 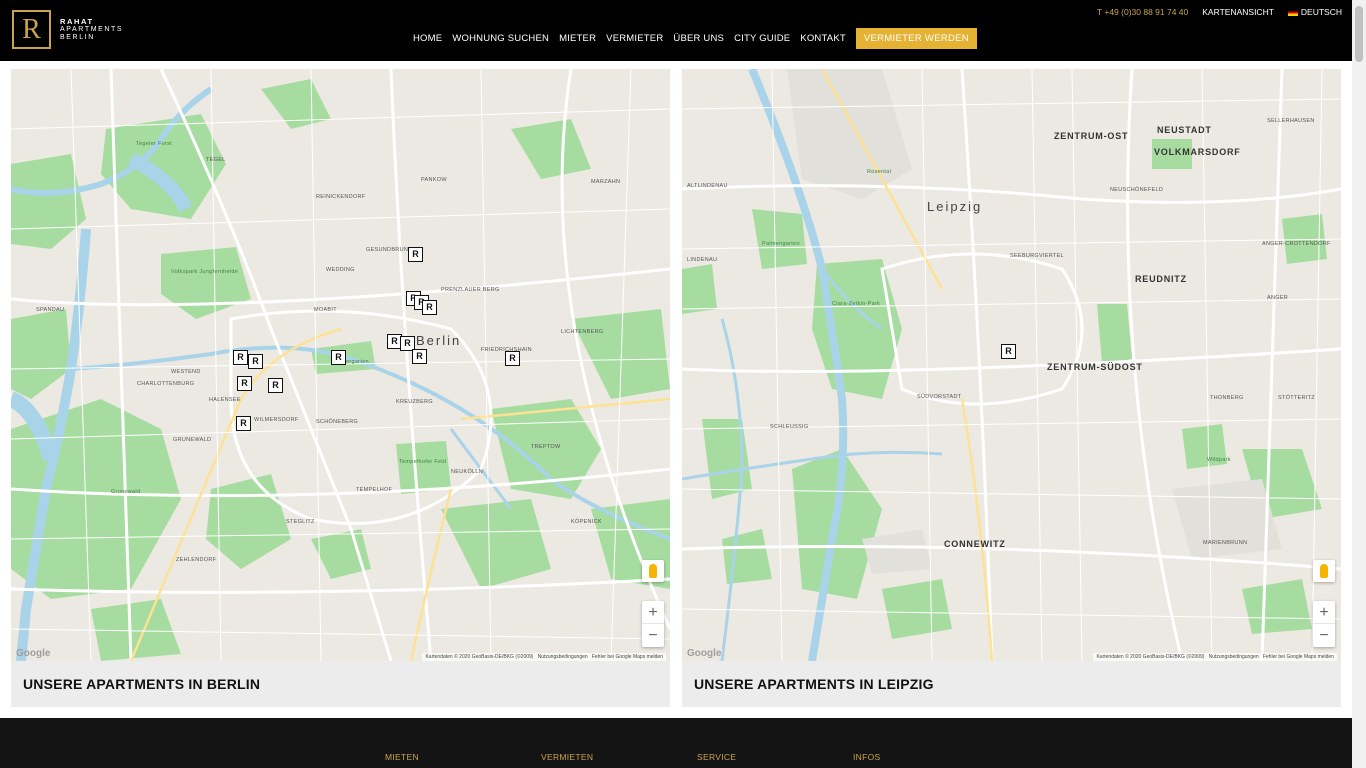 I want to click on language-switch: DEUTSCH, so click(x=1314, y=12).